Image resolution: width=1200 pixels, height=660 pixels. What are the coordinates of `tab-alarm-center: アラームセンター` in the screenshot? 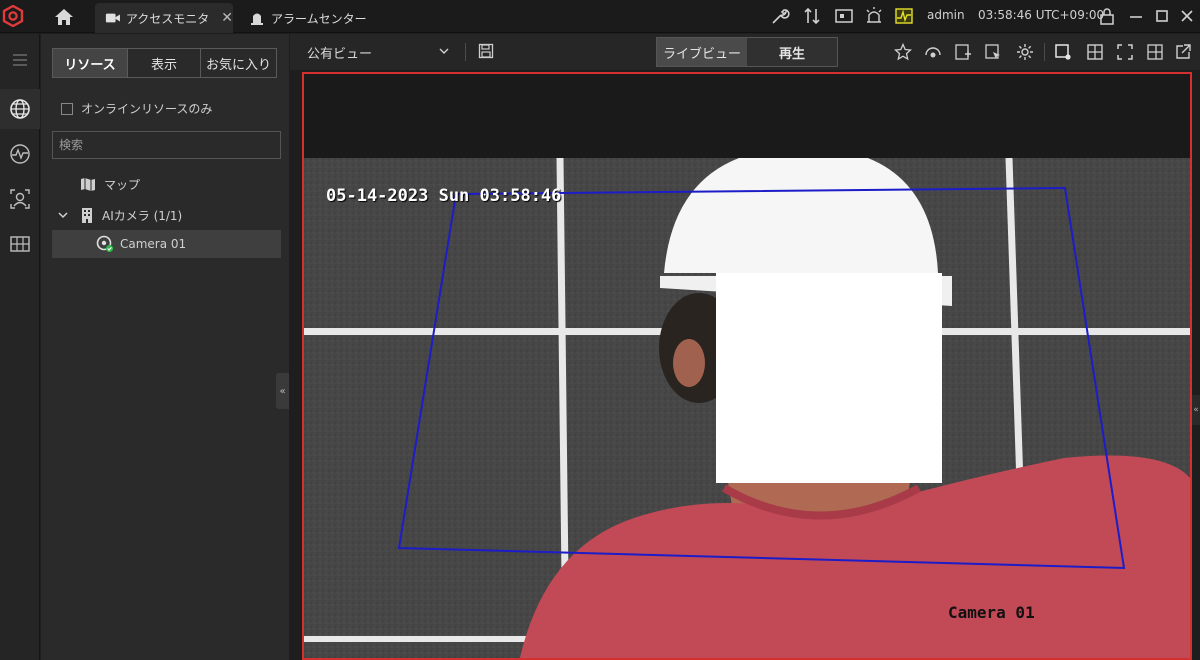 It's located at (313, 18).